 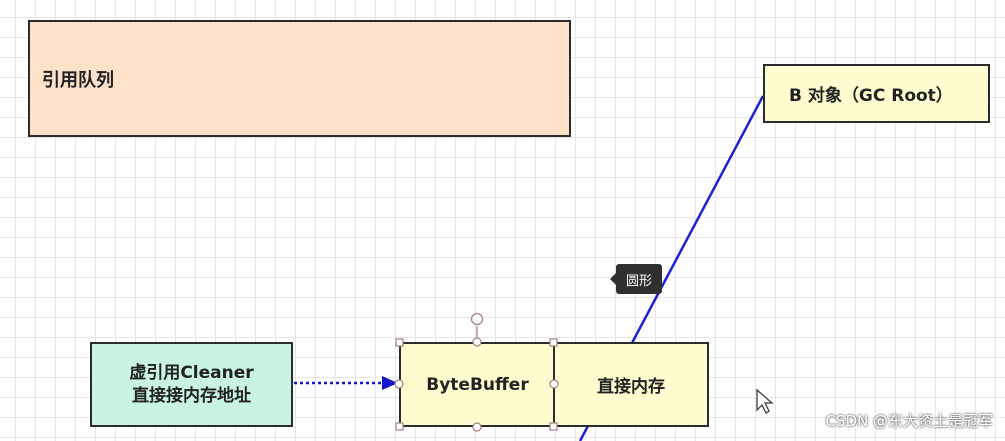 I want to click on selection-handles, so click(x=584, y=372).